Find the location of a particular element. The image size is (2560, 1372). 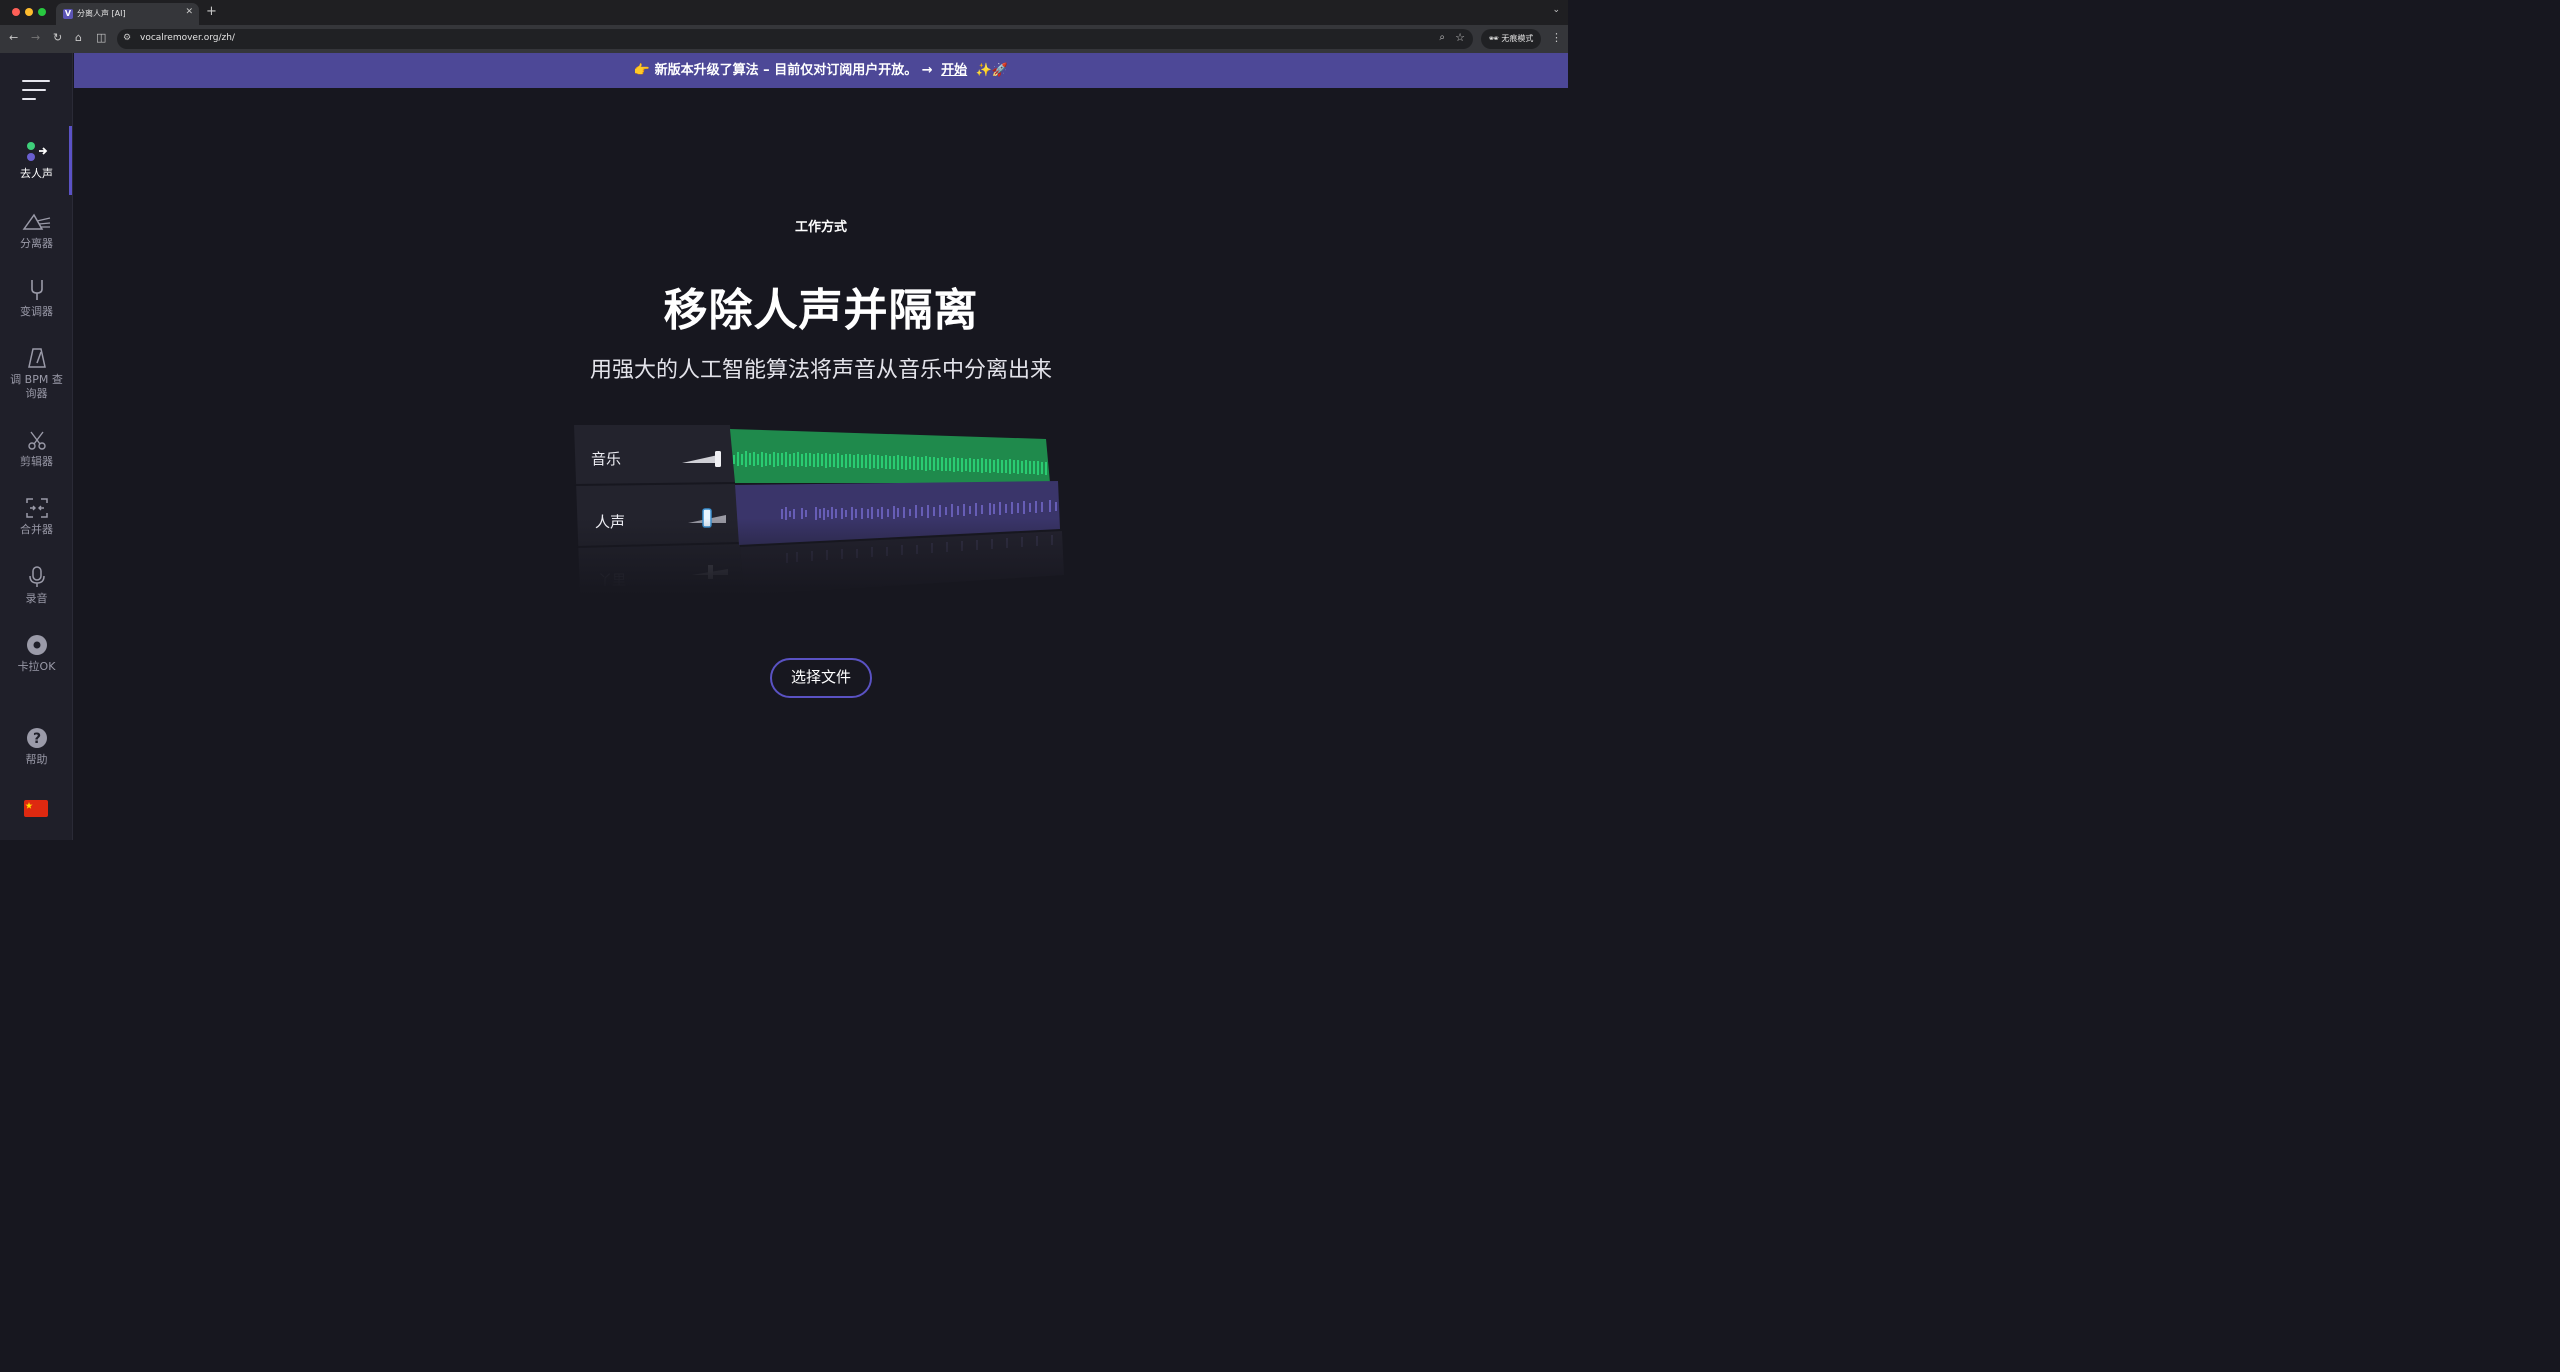

close-window-button is located at coordinates (16, 12).